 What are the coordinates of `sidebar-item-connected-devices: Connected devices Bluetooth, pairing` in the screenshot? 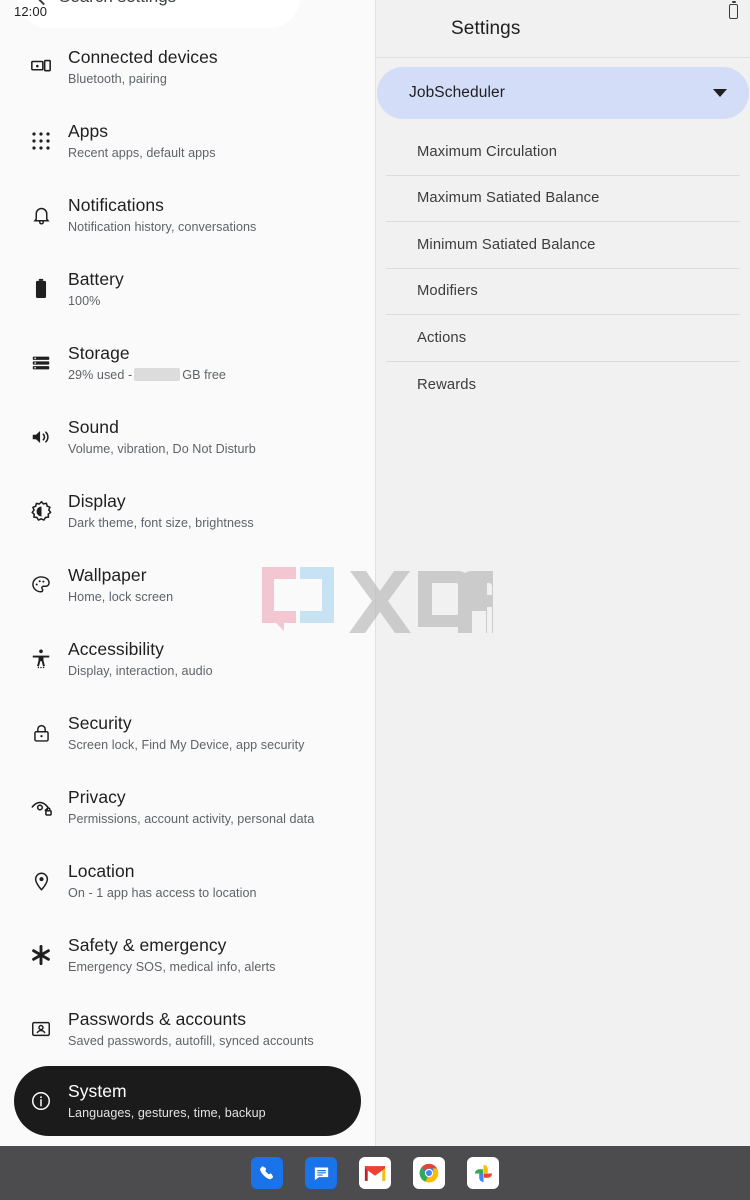 It's located at (187, 67).